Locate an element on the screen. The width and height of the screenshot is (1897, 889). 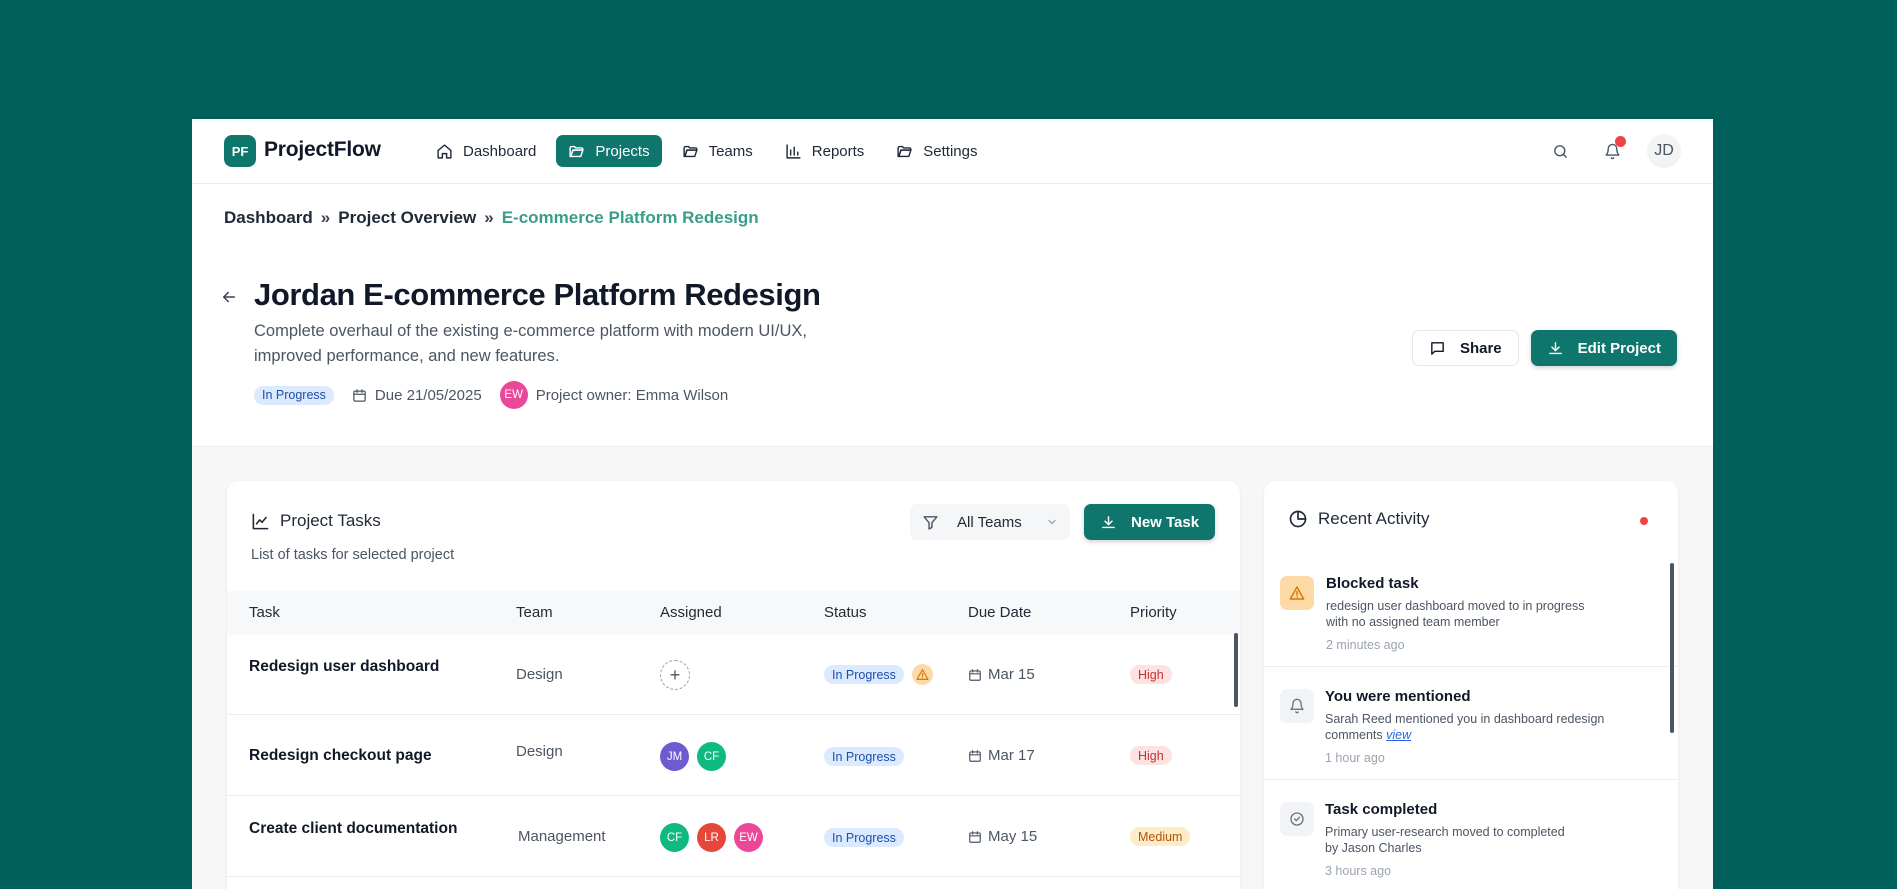
nav-item-label: Settings is located at coordinates (950, 151).